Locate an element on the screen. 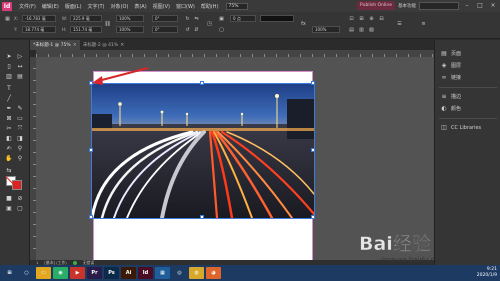 The image size is (500, 281). constrain-proportions-icon: ⛓ is located at coordinates (107, 23).